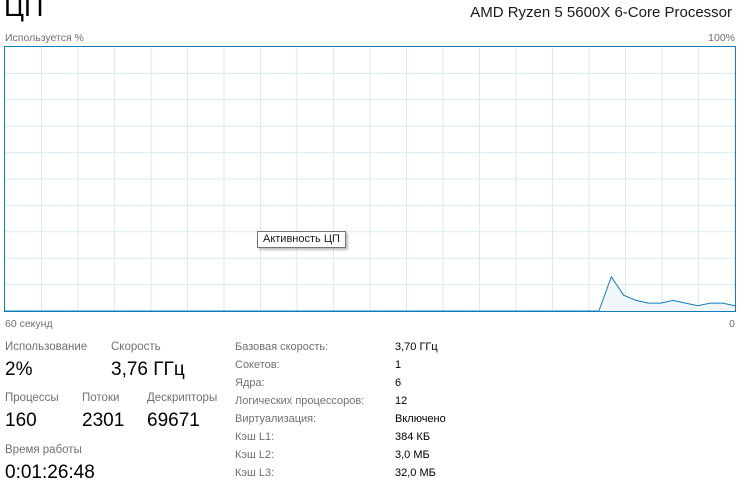  I want to click on spec-label-base-speed: Базовая скорость:, so click(282, 347).